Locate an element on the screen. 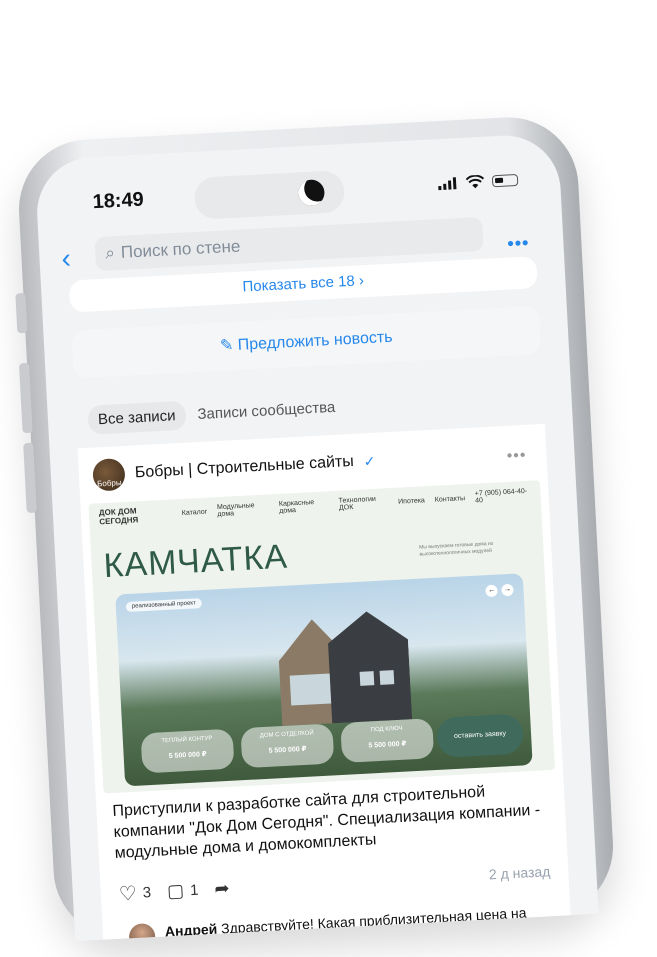 This screenshot has width=657, height=957. comment-icon: ▢ is located at coordinates (175, 890).